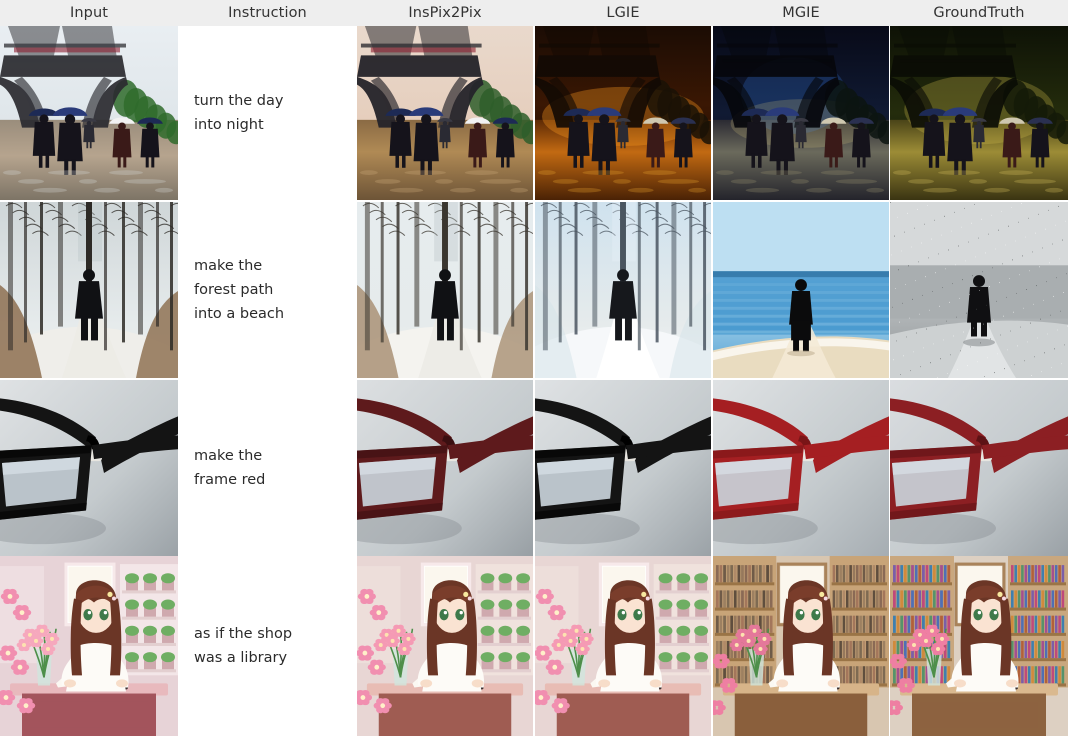  I want to click on image-anime-shop-shelves-2-lgie, so click(623, 646).